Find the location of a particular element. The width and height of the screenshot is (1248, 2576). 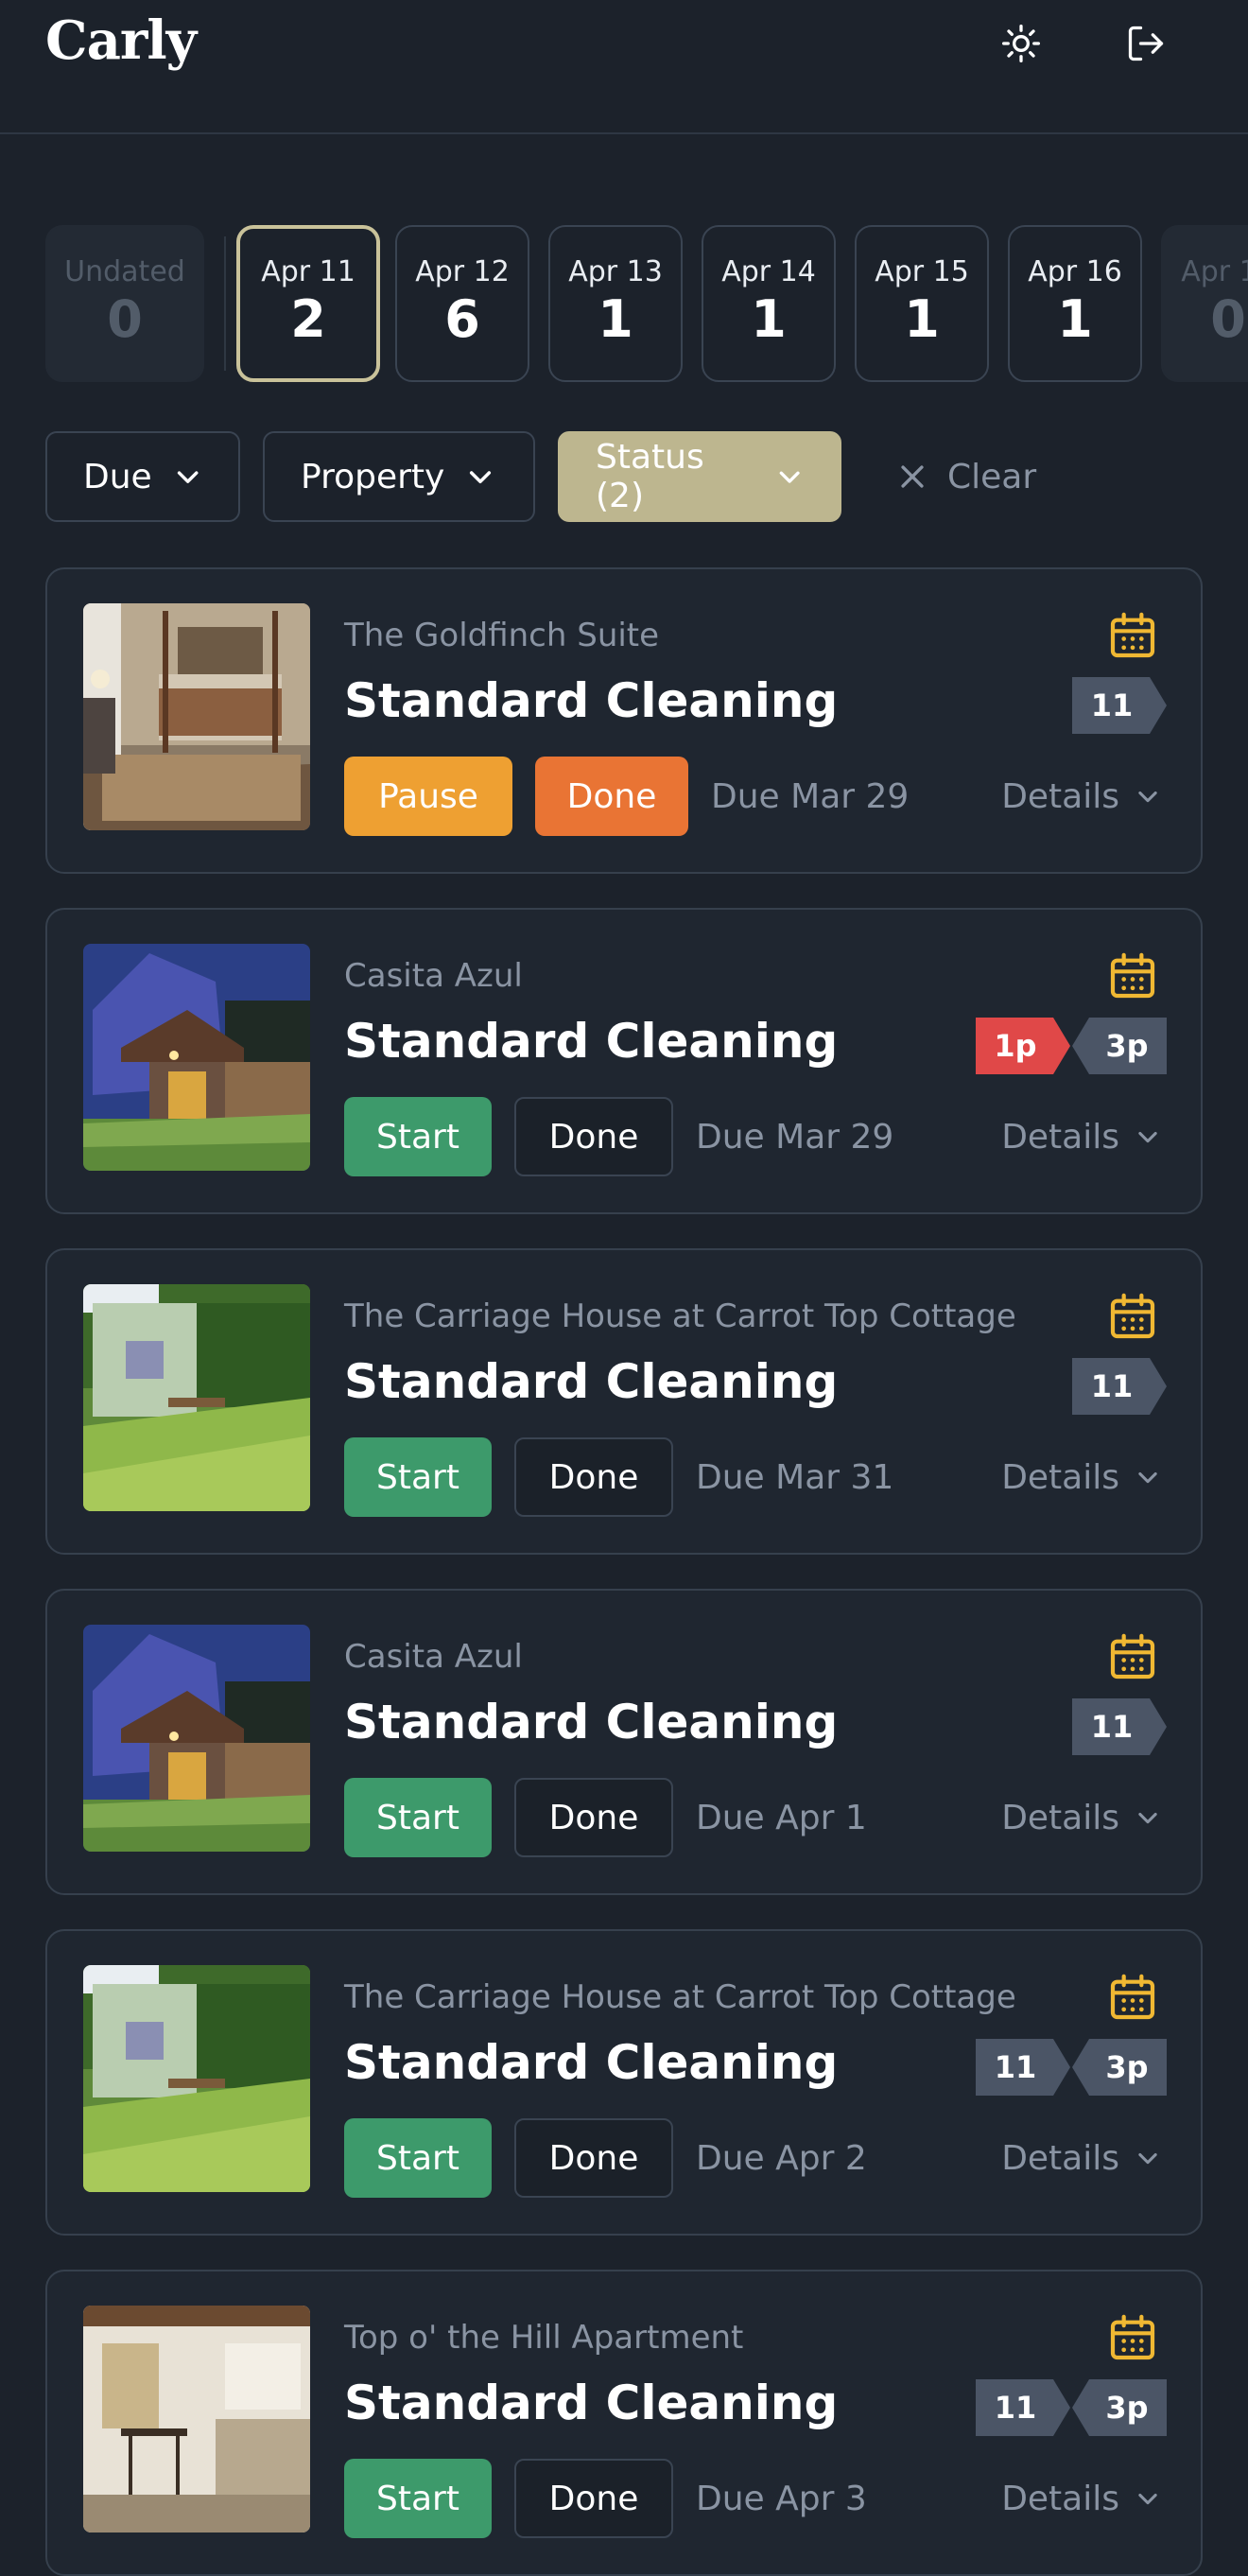

day-count: 6 is located at coordinates (462, 319).